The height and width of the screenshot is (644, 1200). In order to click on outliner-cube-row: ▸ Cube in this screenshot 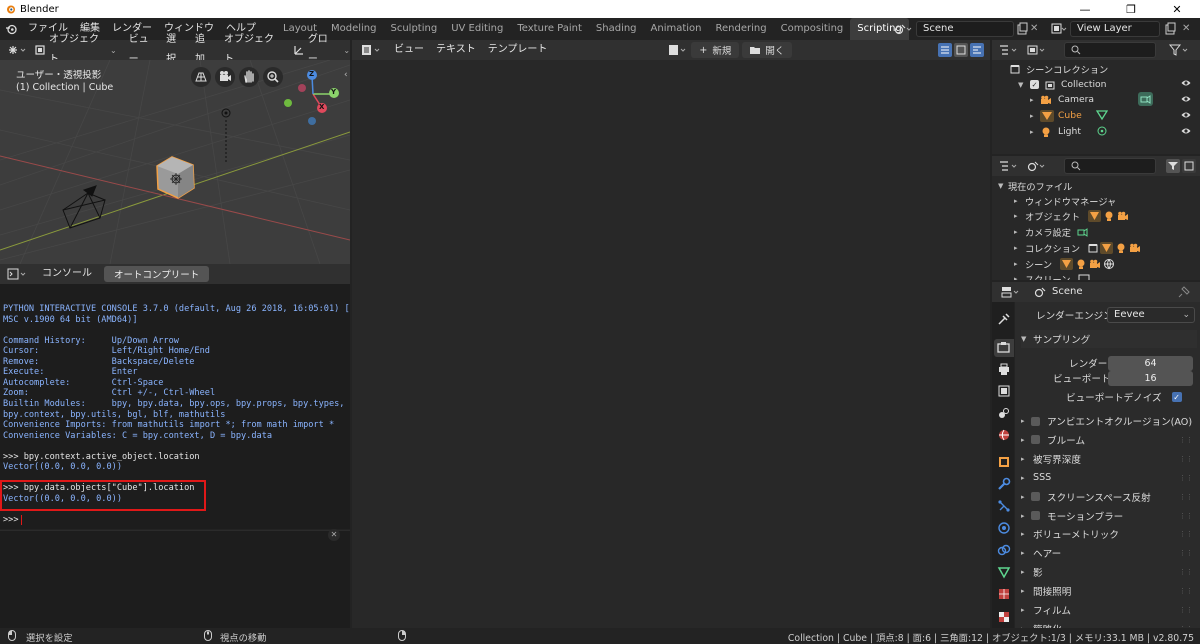, I will do `click(1069, 115)`.